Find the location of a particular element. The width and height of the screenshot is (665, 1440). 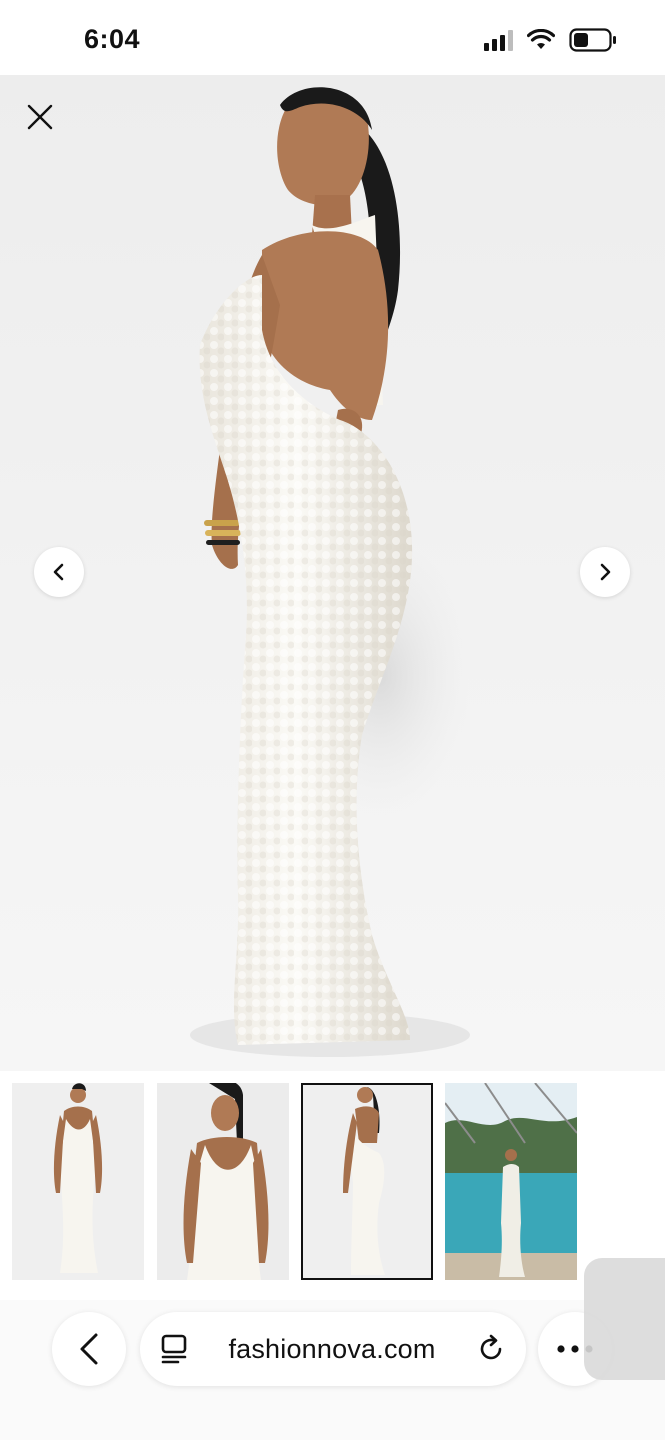

browser-toolbar: fashionnova.com is located at coordinates (332, 1370).